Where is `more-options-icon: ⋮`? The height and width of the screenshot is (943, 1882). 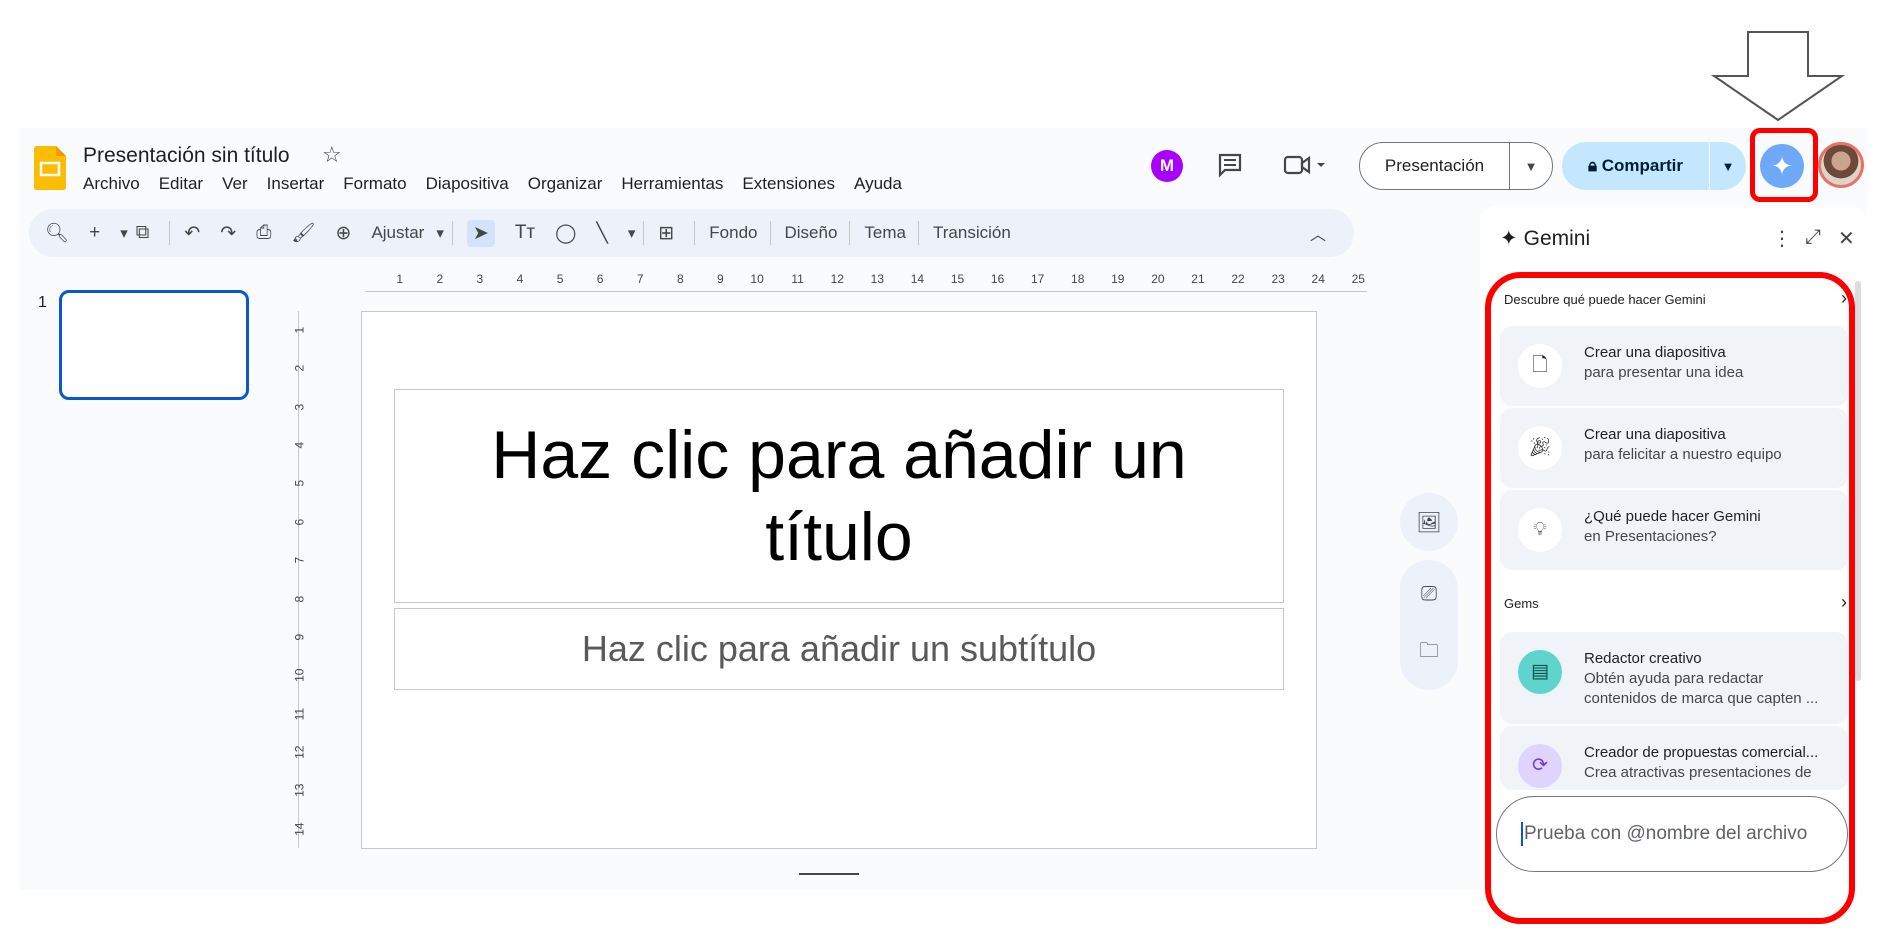
more-options-icon: ⋮ is located at coordinates (1782, 238).